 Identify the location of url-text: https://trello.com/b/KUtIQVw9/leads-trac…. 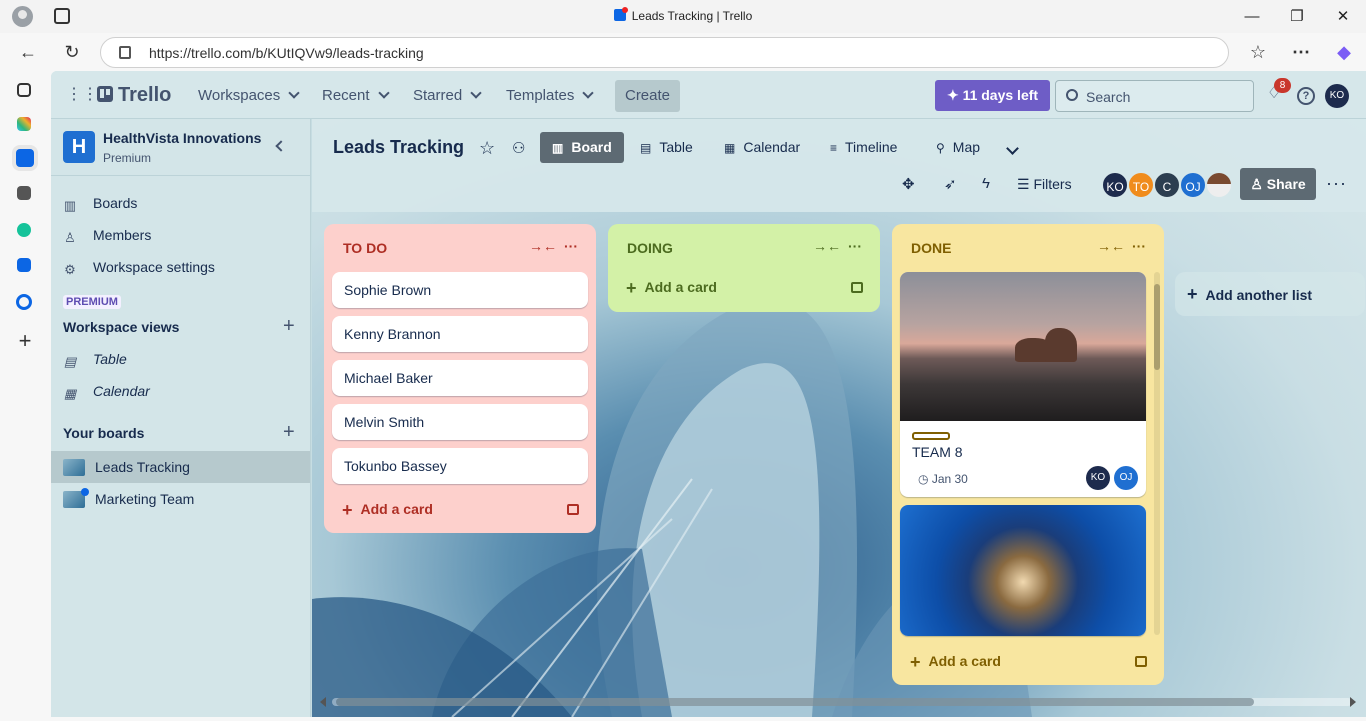
(286, 53).